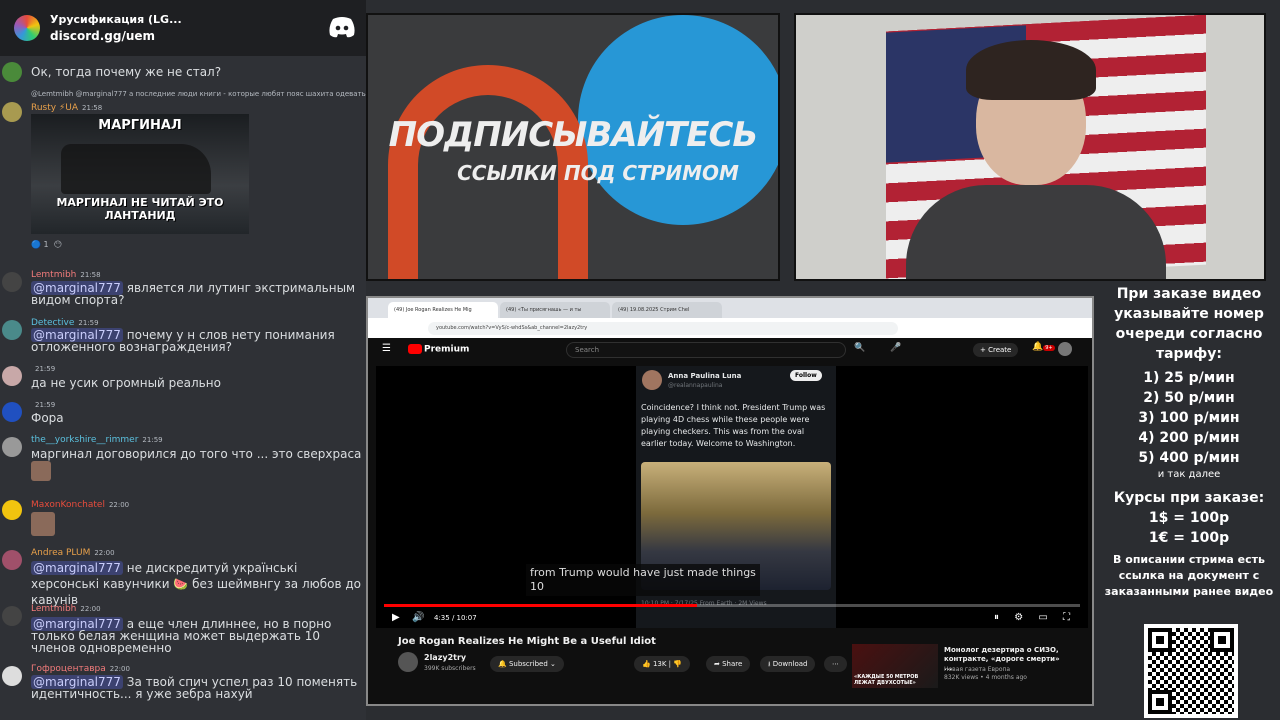 This screenshot has height=720, width=1280. What do you see at coordinates (788, 664) in the screenshot?
I see `download-button: ⭳ Download` at bounding box center [788, 664].